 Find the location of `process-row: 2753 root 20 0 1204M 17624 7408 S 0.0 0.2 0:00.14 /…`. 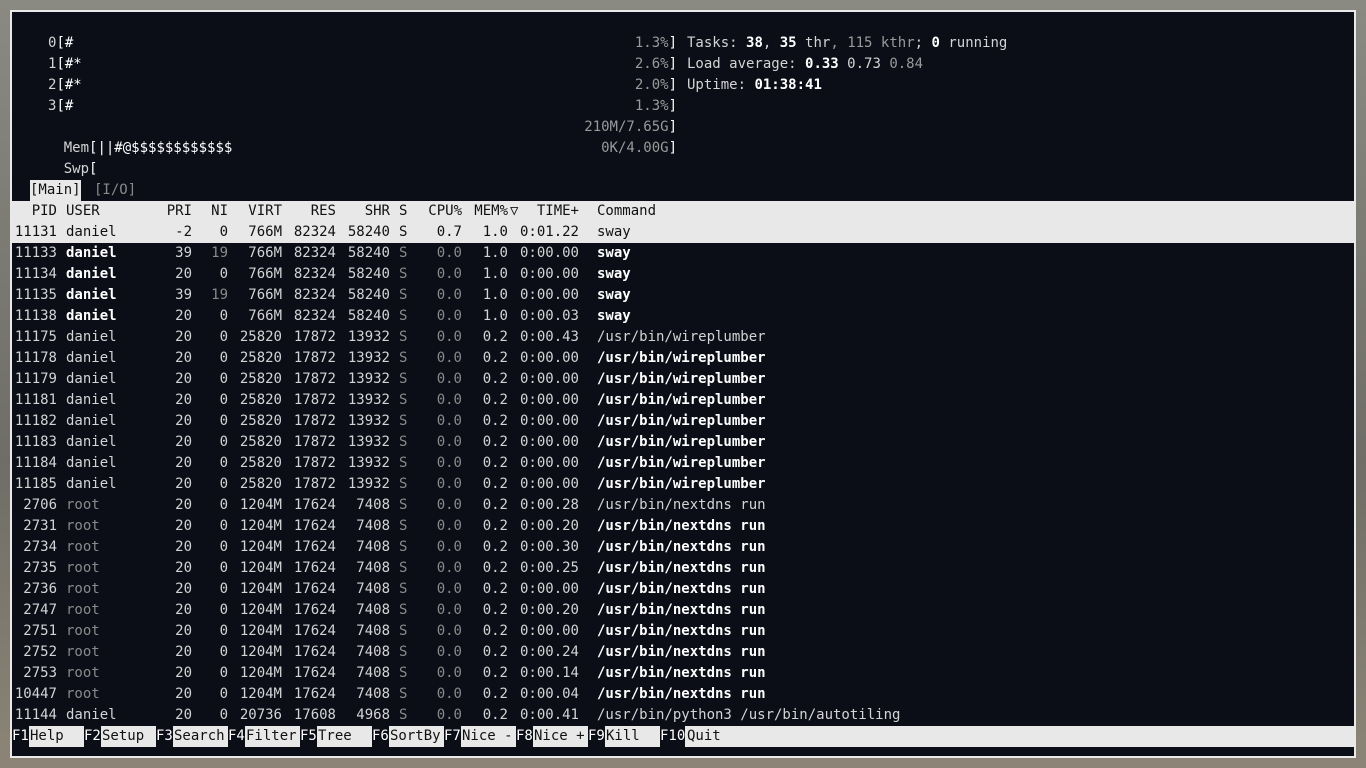

process-row: 2753 root 20 0 1204M 17624 7408 S 0.0 0.2 0:00.14 /… is located at coordinates (683, 673).